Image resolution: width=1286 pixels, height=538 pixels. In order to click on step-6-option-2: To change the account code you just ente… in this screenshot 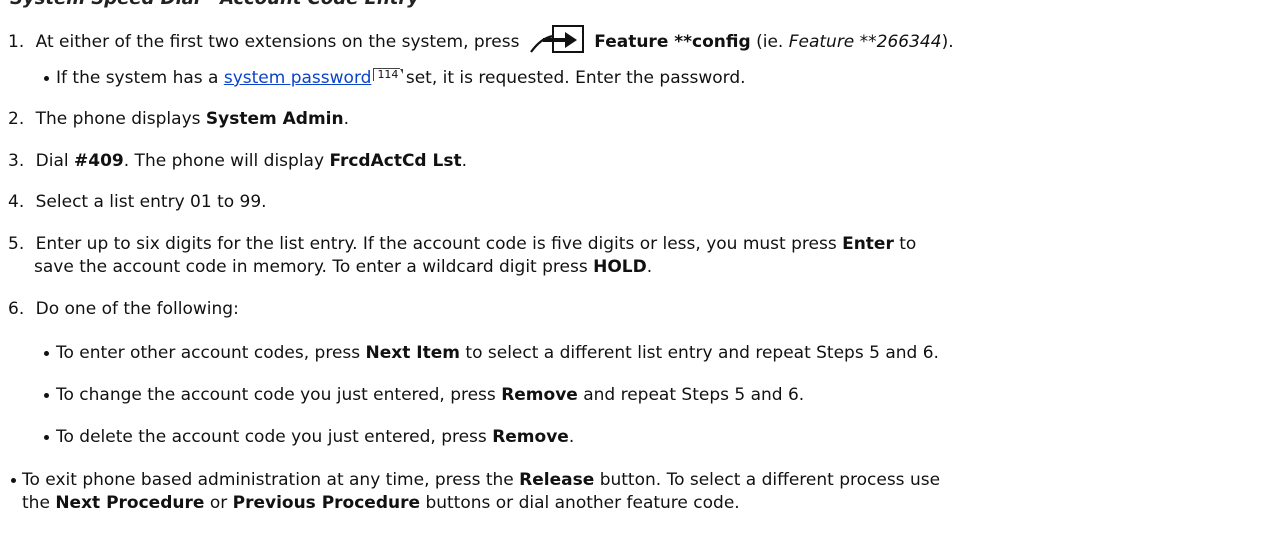, I will do `click(430, 395)`.